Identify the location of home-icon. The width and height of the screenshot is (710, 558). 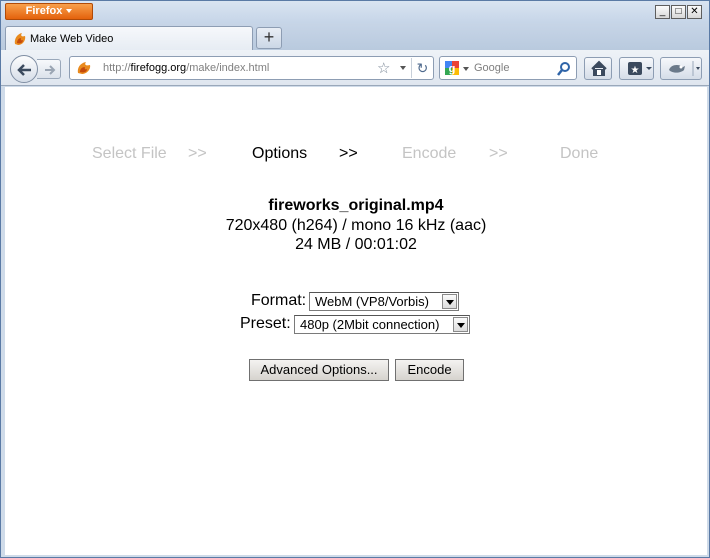
(599, 68).